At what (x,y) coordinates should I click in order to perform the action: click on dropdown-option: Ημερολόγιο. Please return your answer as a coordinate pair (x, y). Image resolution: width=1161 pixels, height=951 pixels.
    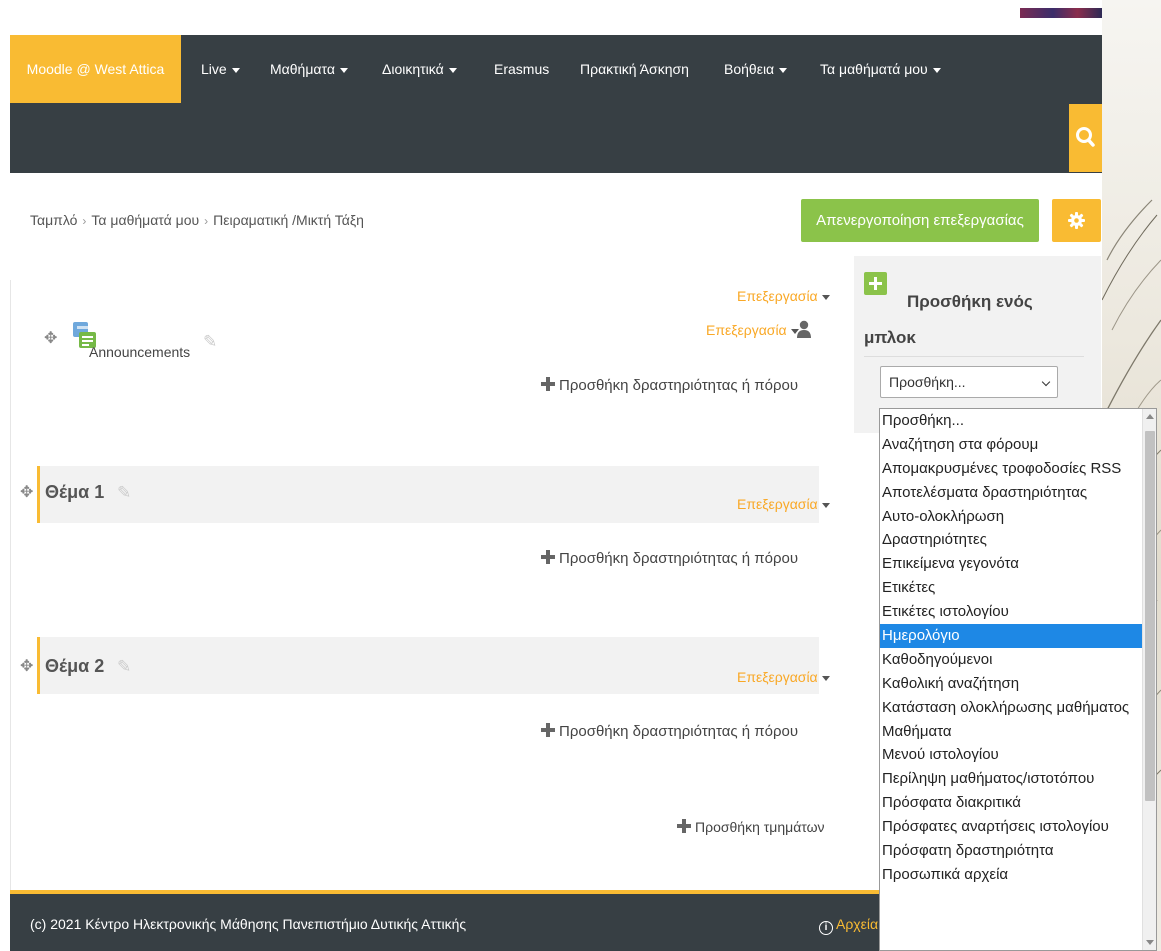
    Looking at the image, I should click on (1011, 636).